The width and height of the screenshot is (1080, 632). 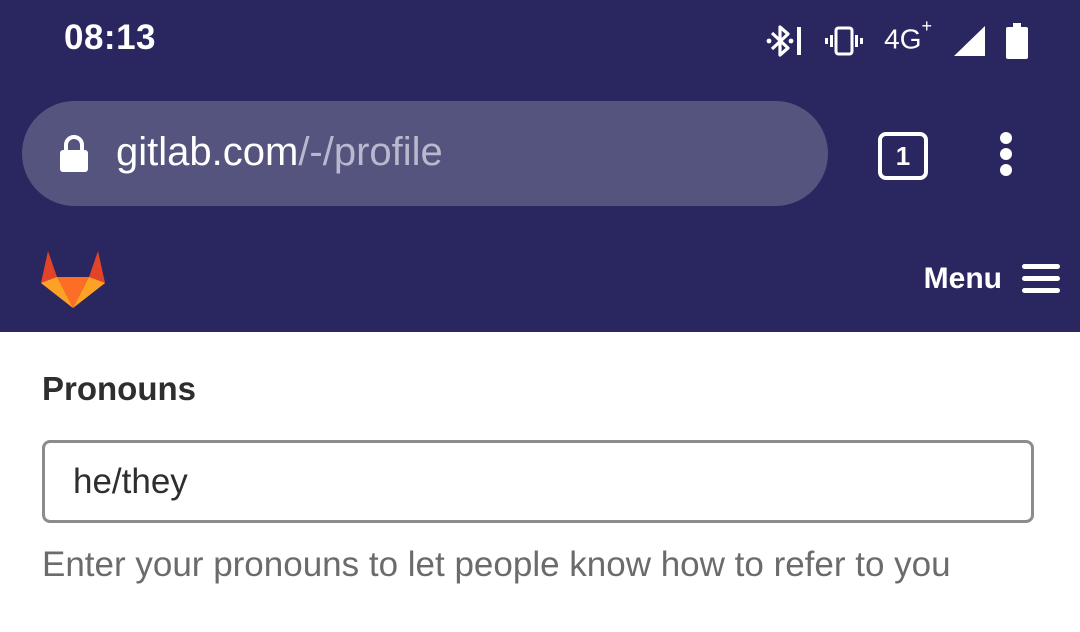 I want to click on url-text: gitlab.com/-/profile, so click(x=279, y=152).